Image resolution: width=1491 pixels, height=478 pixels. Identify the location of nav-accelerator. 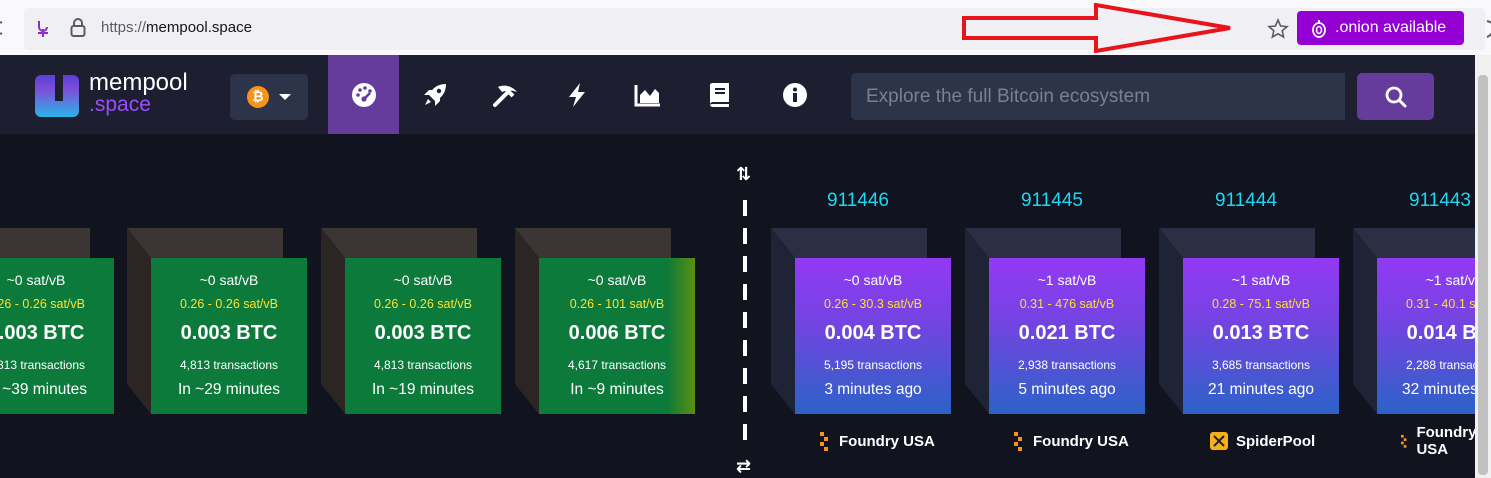
(434, 94).